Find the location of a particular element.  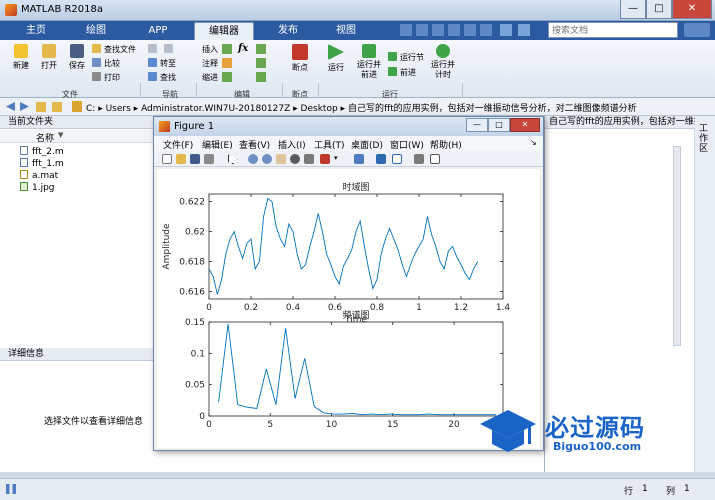

figure-maximize-button: □ is located at coordinates (499, 125).